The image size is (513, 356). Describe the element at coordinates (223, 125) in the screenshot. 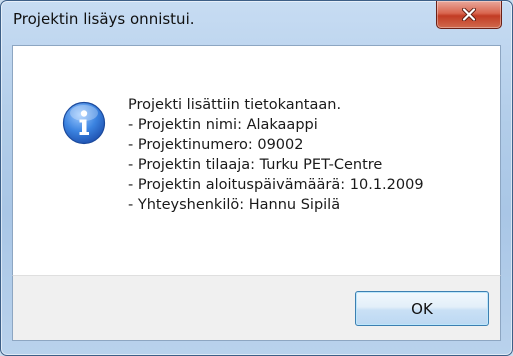

I see `message-line: - Projektin nimi: Alakaappi` at that location.